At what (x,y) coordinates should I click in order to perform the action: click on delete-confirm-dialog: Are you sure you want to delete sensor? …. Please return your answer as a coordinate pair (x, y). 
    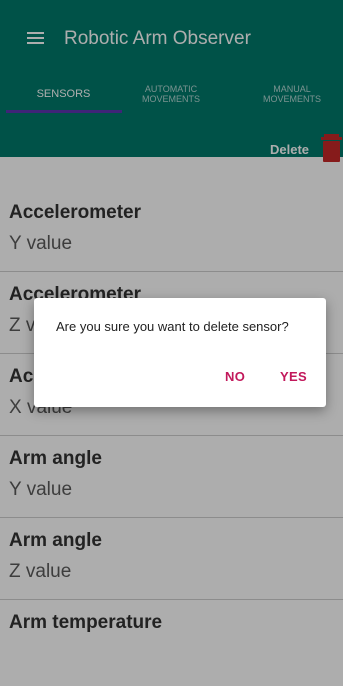
    Looking at the image, I should click on (180, 352).